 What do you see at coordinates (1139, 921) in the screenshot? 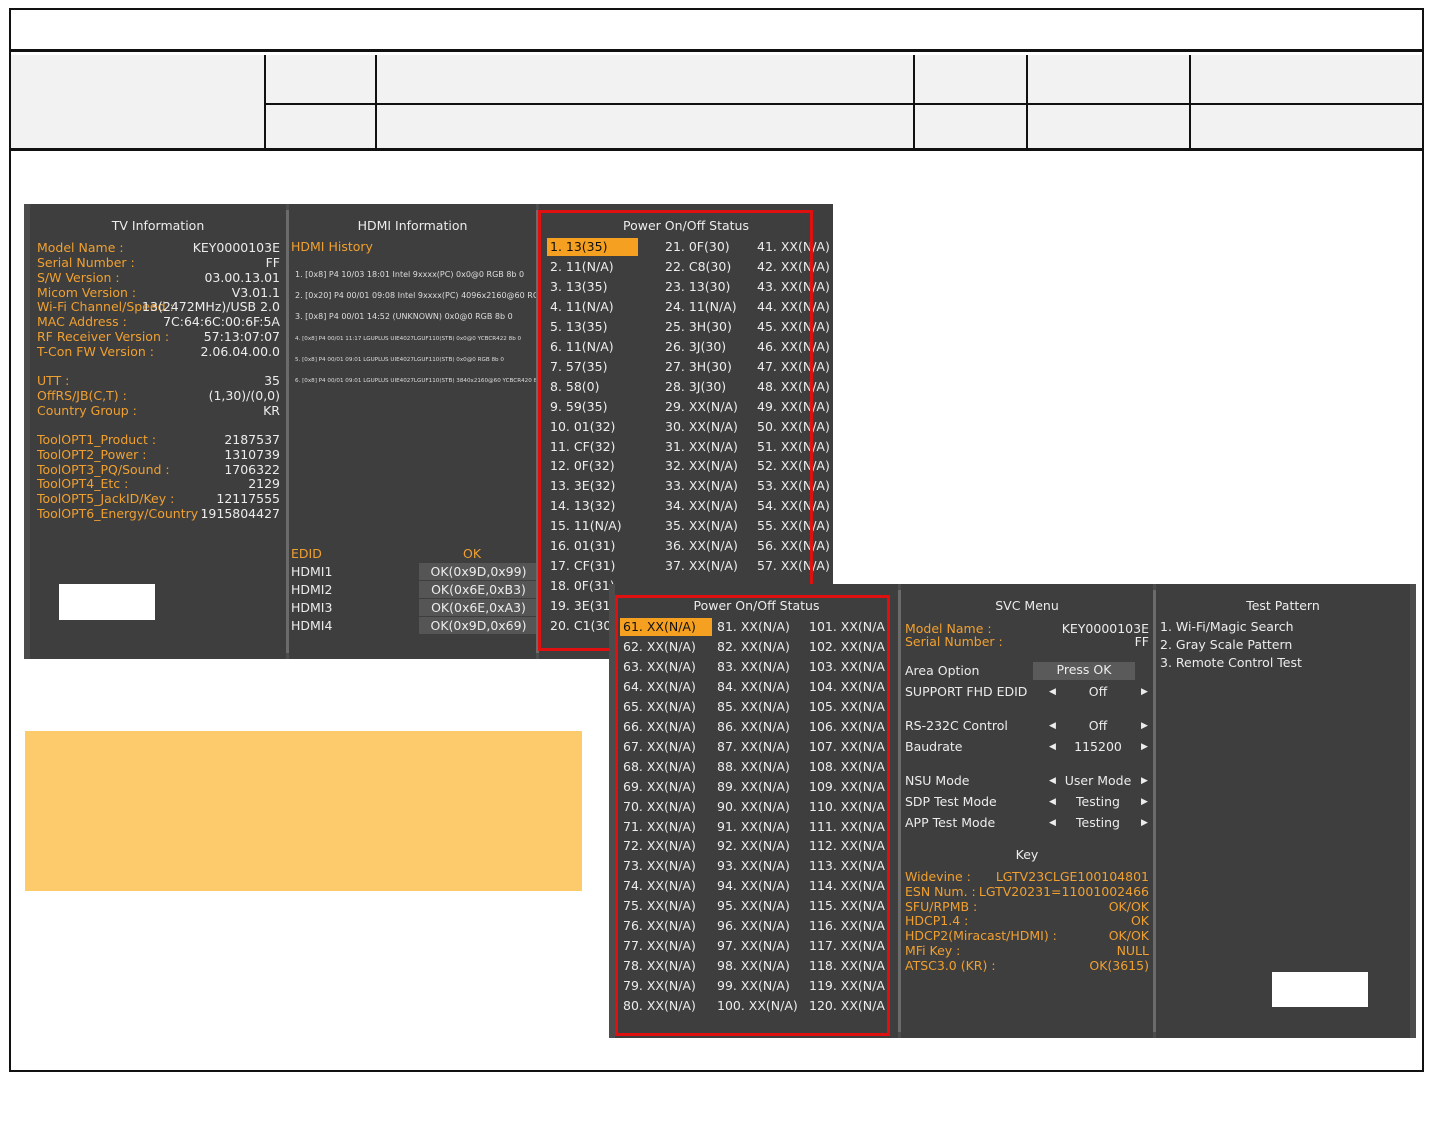
I see `svc-key-value: OK` at bounding box center [1139, 921].